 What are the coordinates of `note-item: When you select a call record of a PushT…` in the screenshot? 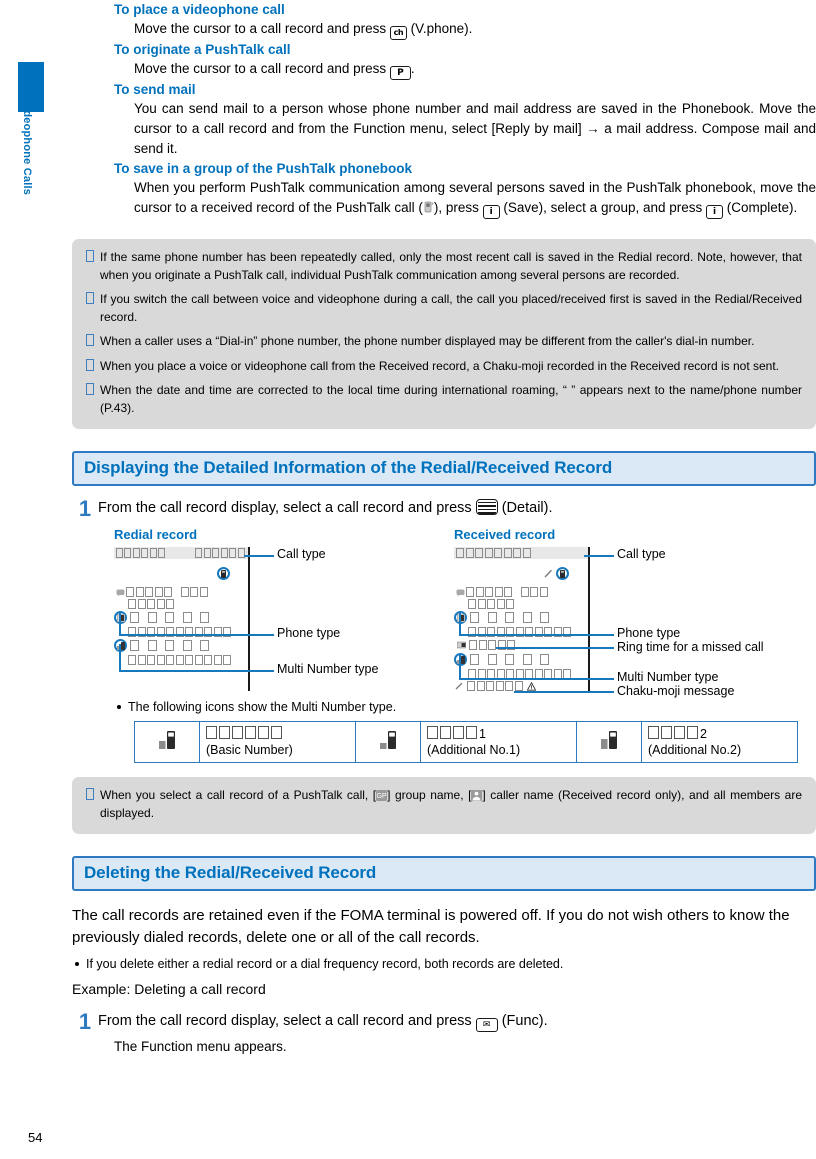 It's located at (444, 804).